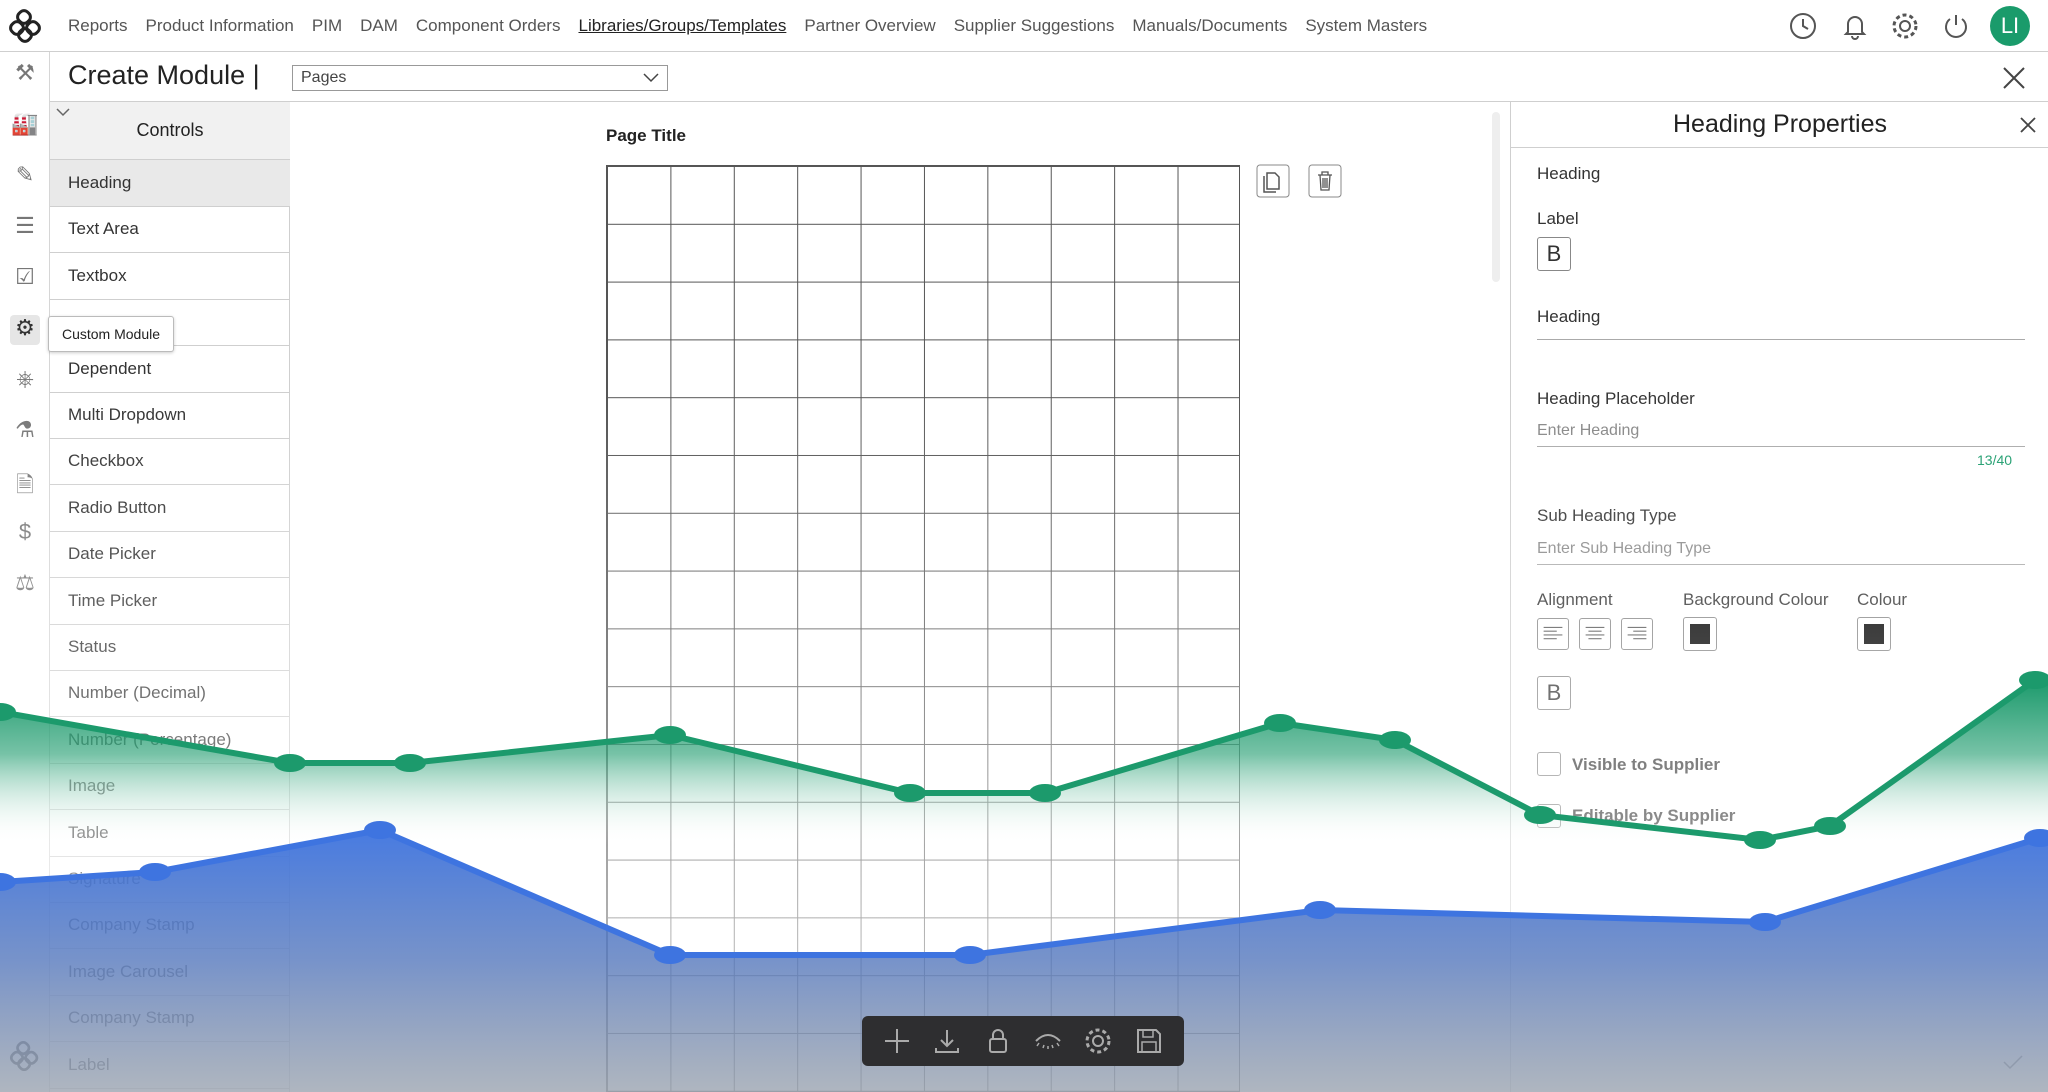  I want to click on align-right-icon, so click(1637, 634).